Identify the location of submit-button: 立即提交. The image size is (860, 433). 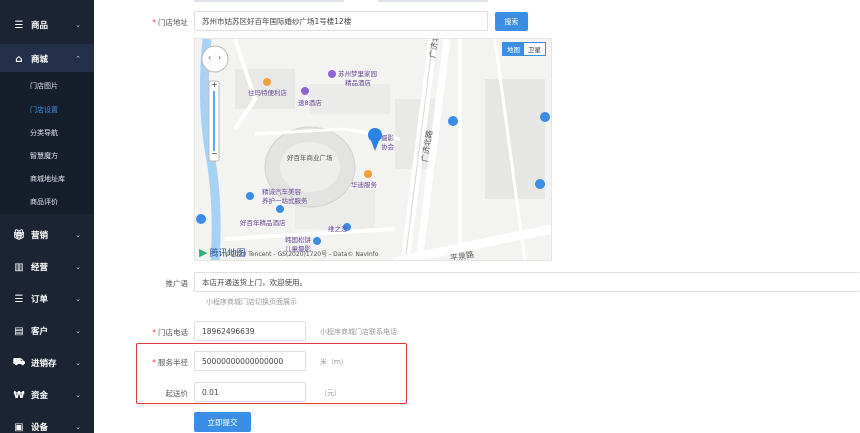
(222, 422).